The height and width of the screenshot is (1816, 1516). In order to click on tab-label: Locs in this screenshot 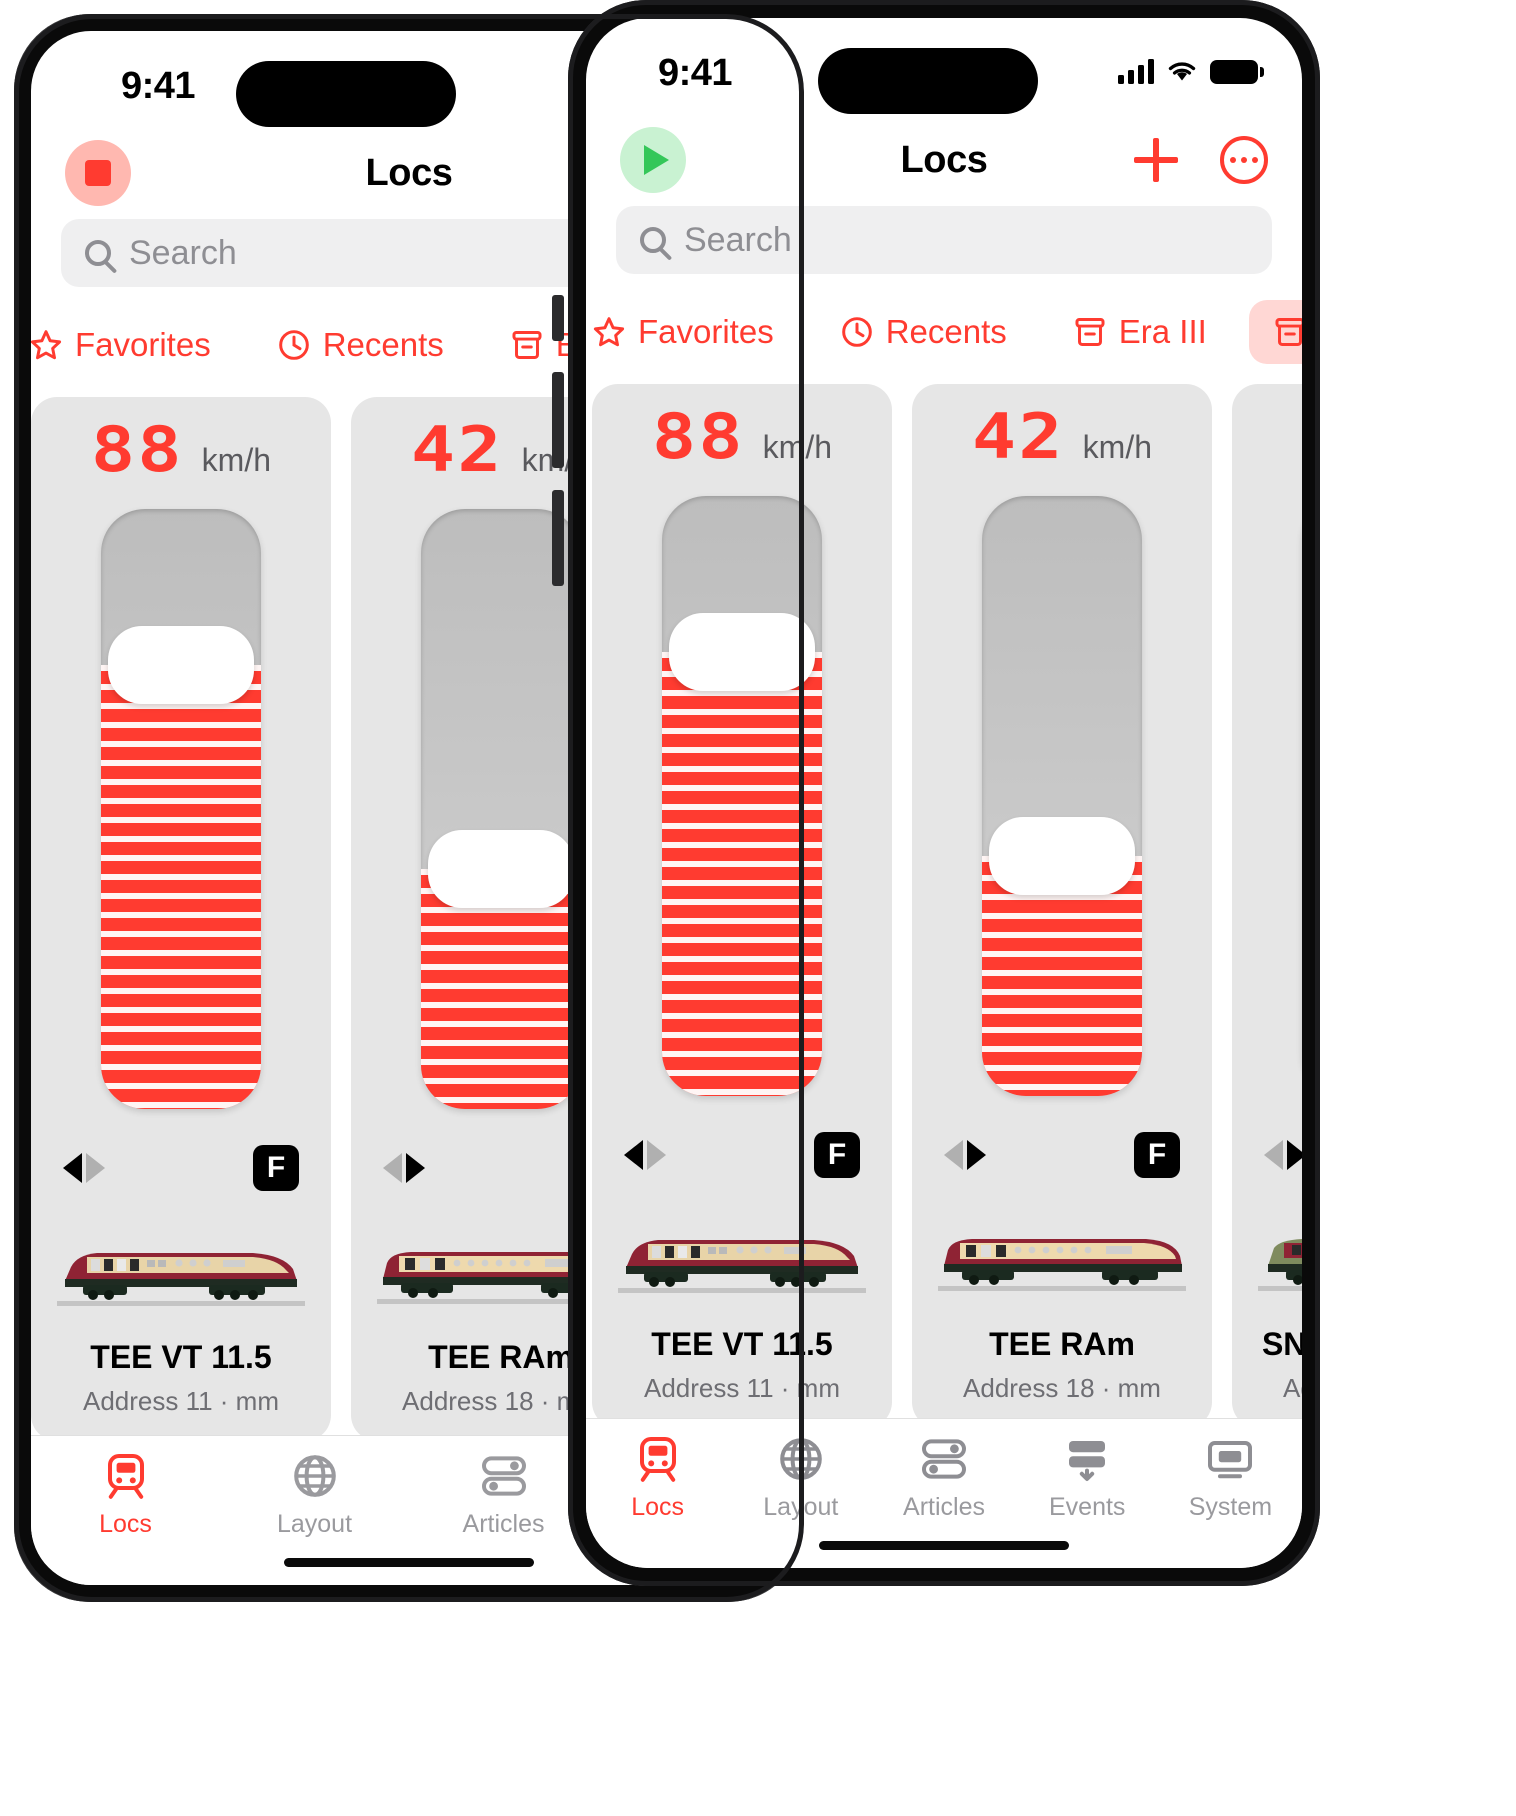, I will do `click(657, 1507)`.